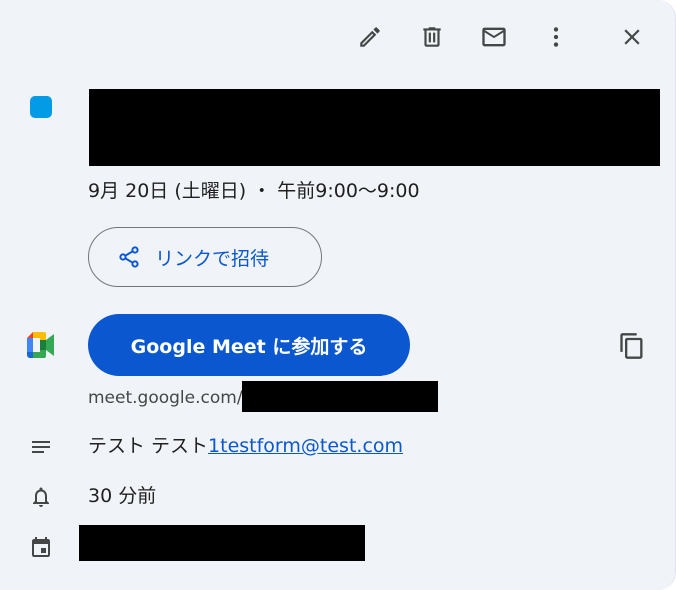 This screenshot has height=590, width=676. I want to click on more-options-button, so click(556, 37).